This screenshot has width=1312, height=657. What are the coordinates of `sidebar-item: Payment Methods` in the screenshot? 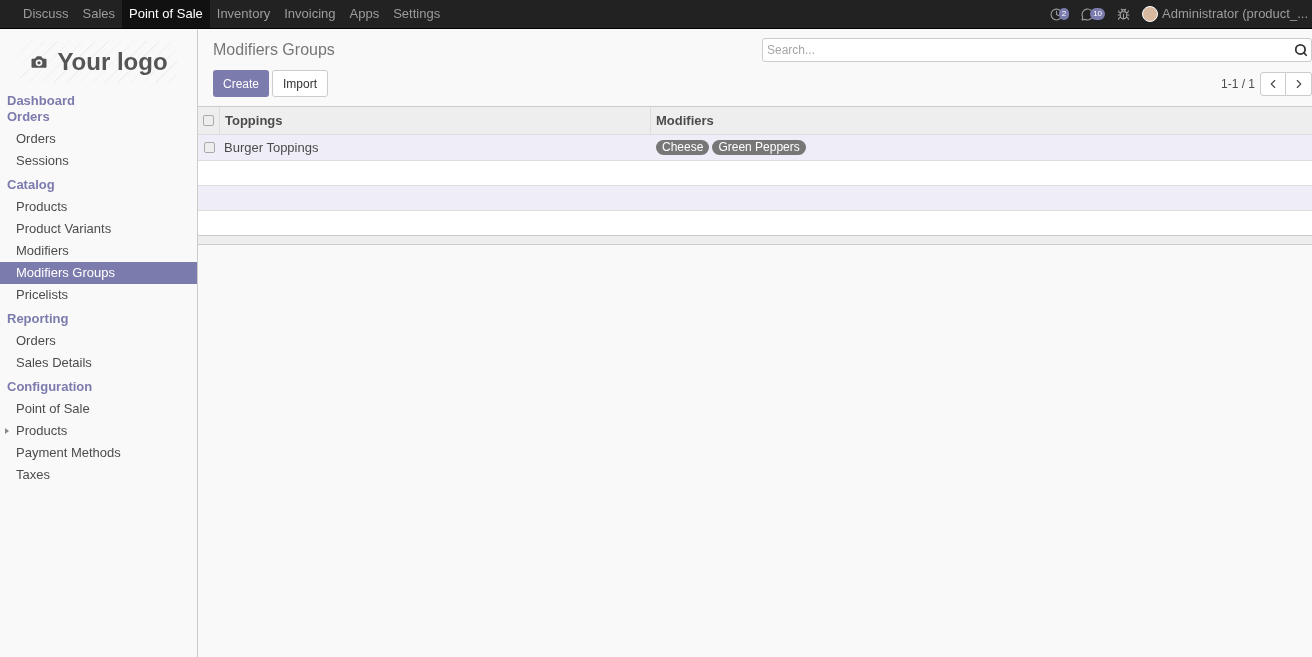 It's located at (98, 453).